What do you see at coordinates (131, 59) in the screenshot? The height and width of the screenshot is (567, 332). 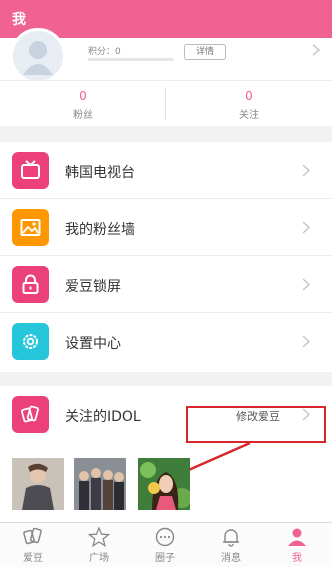 I see `points-progress-bar` at bounding box center [131, 59].